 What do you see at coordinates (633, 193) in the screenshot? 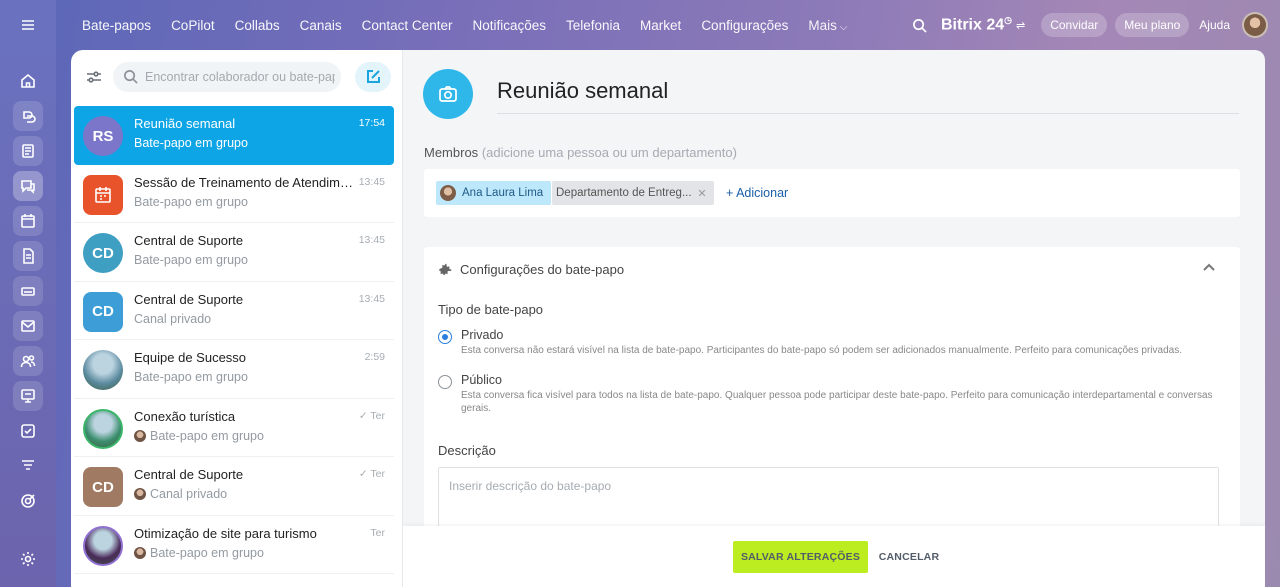
I see `department-tag: Departamento de Entreg... ✕` at bounding box center [633, 193].